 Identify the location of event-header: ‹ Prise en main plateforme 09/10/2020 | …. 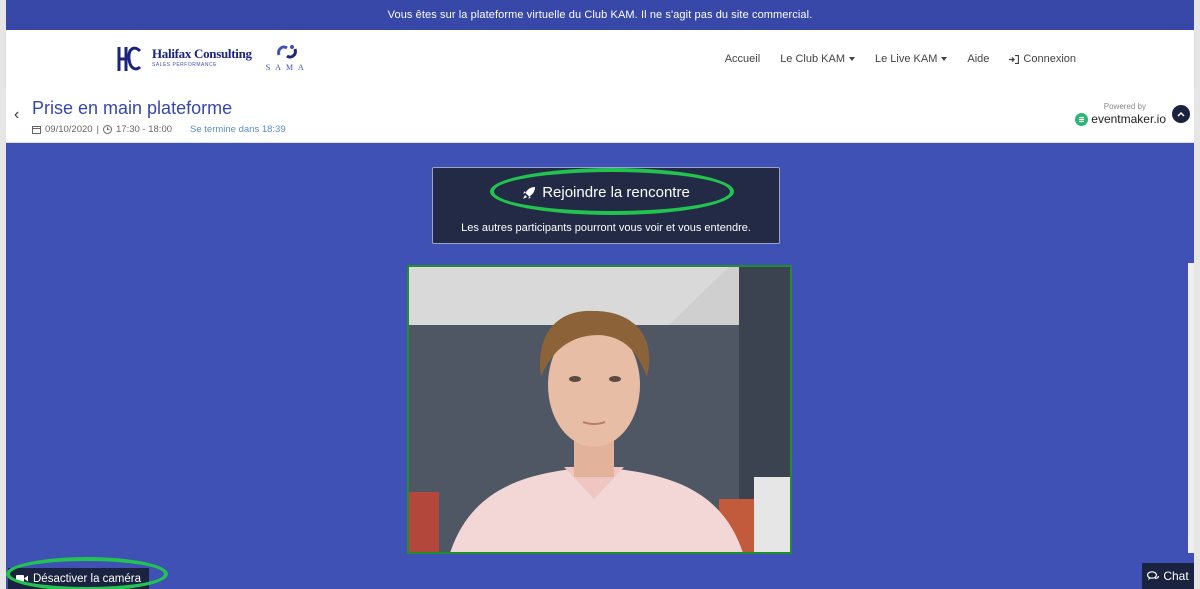
(600, 115).